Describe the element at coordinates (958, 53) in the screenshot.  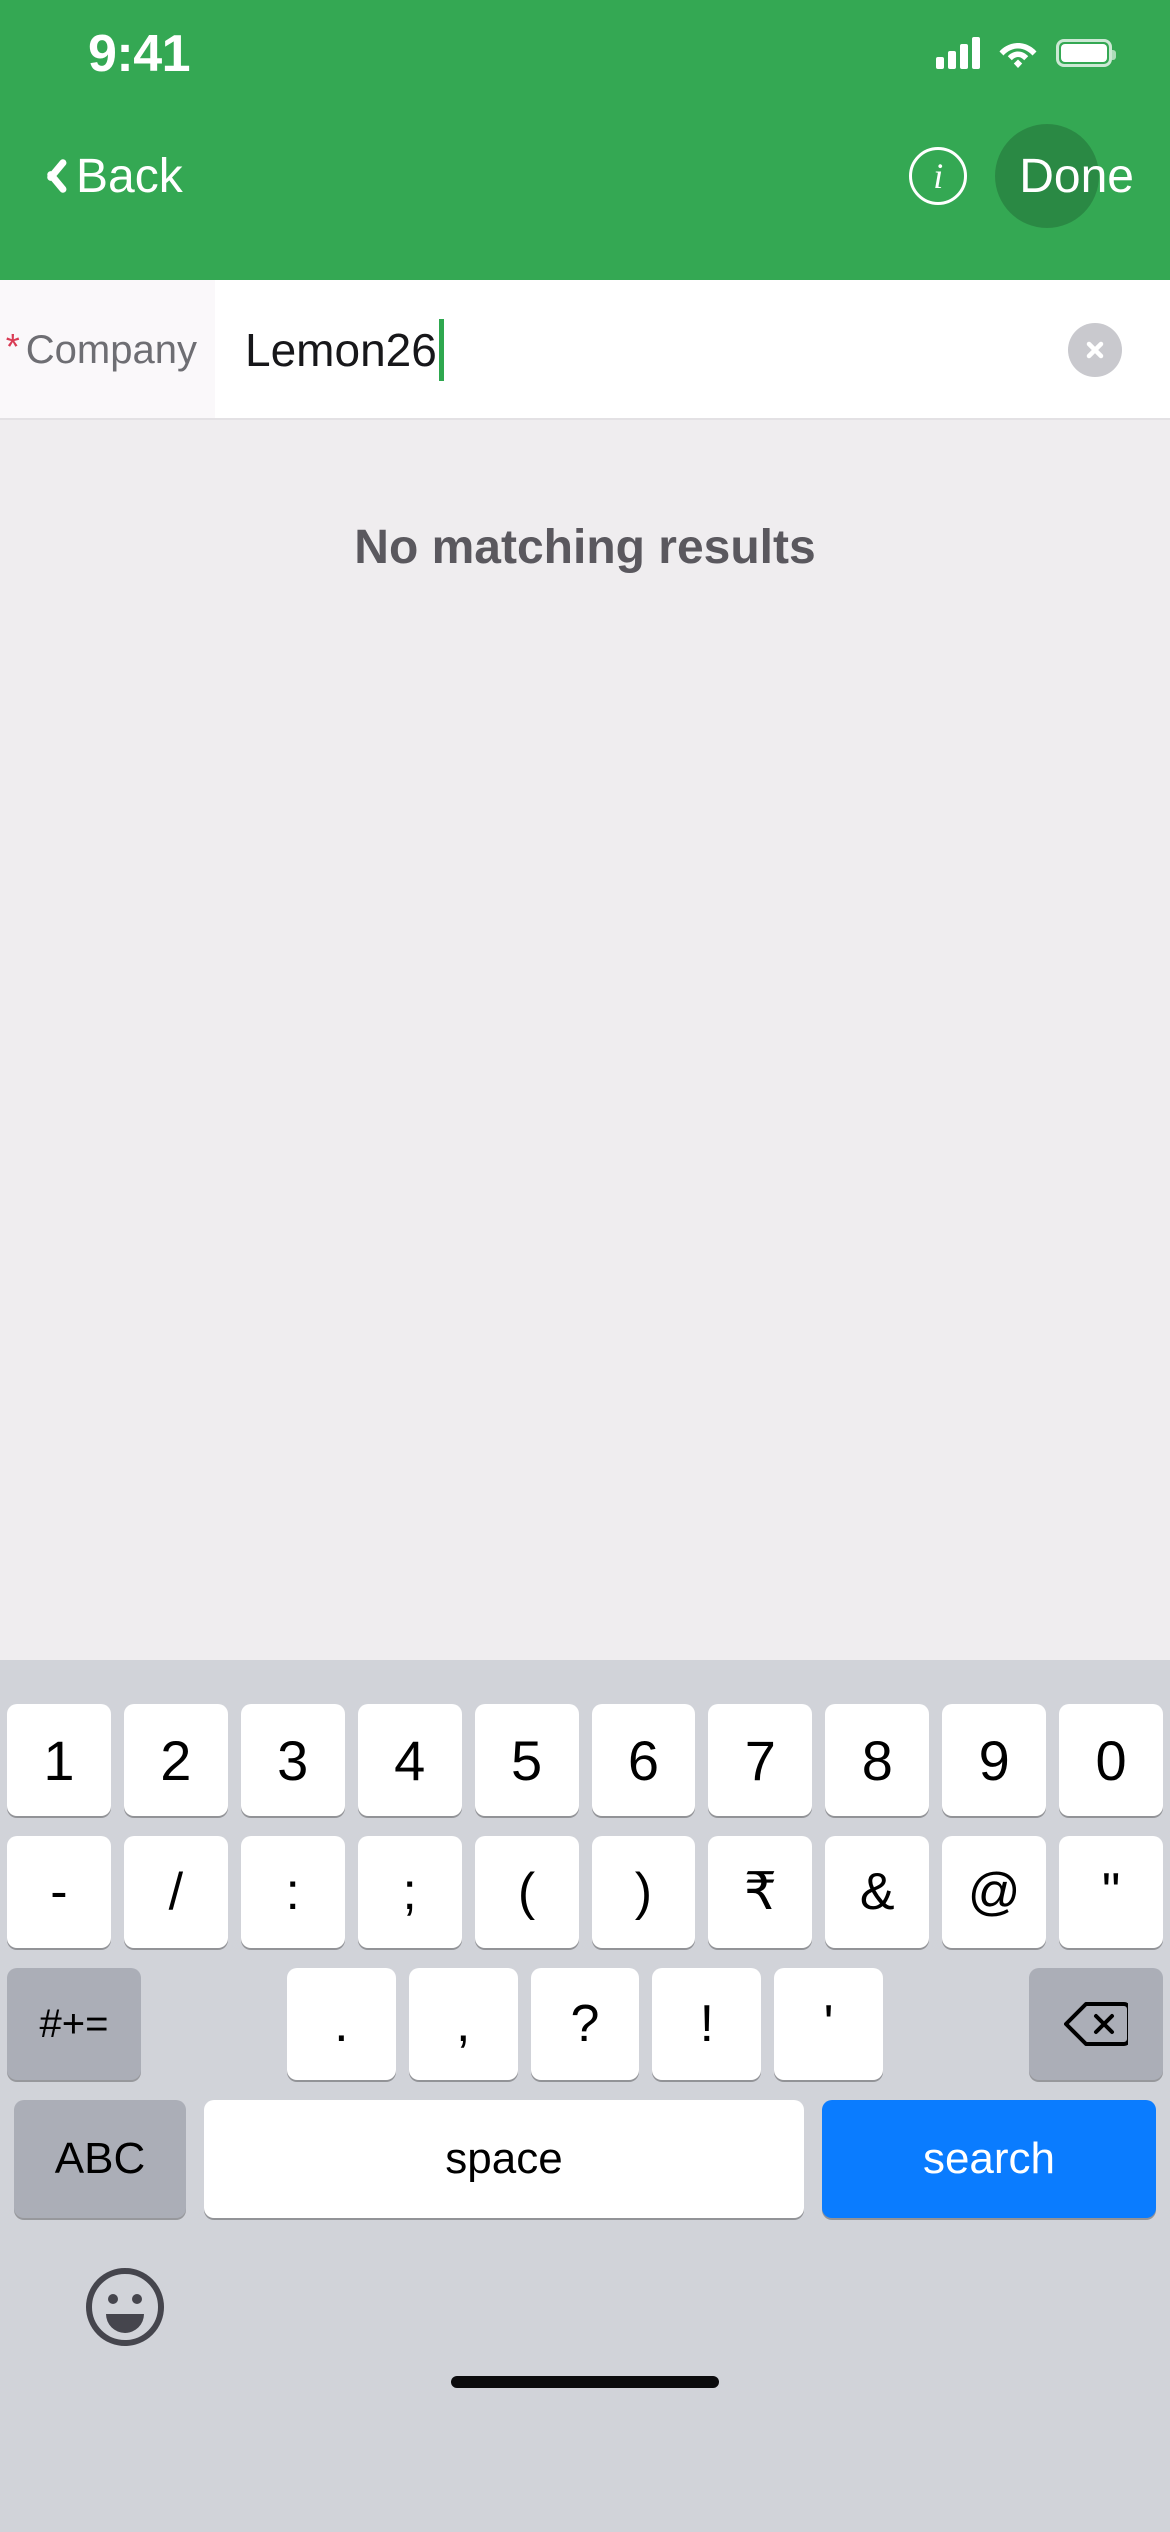
I see `cellular-signal-icon` at that location.